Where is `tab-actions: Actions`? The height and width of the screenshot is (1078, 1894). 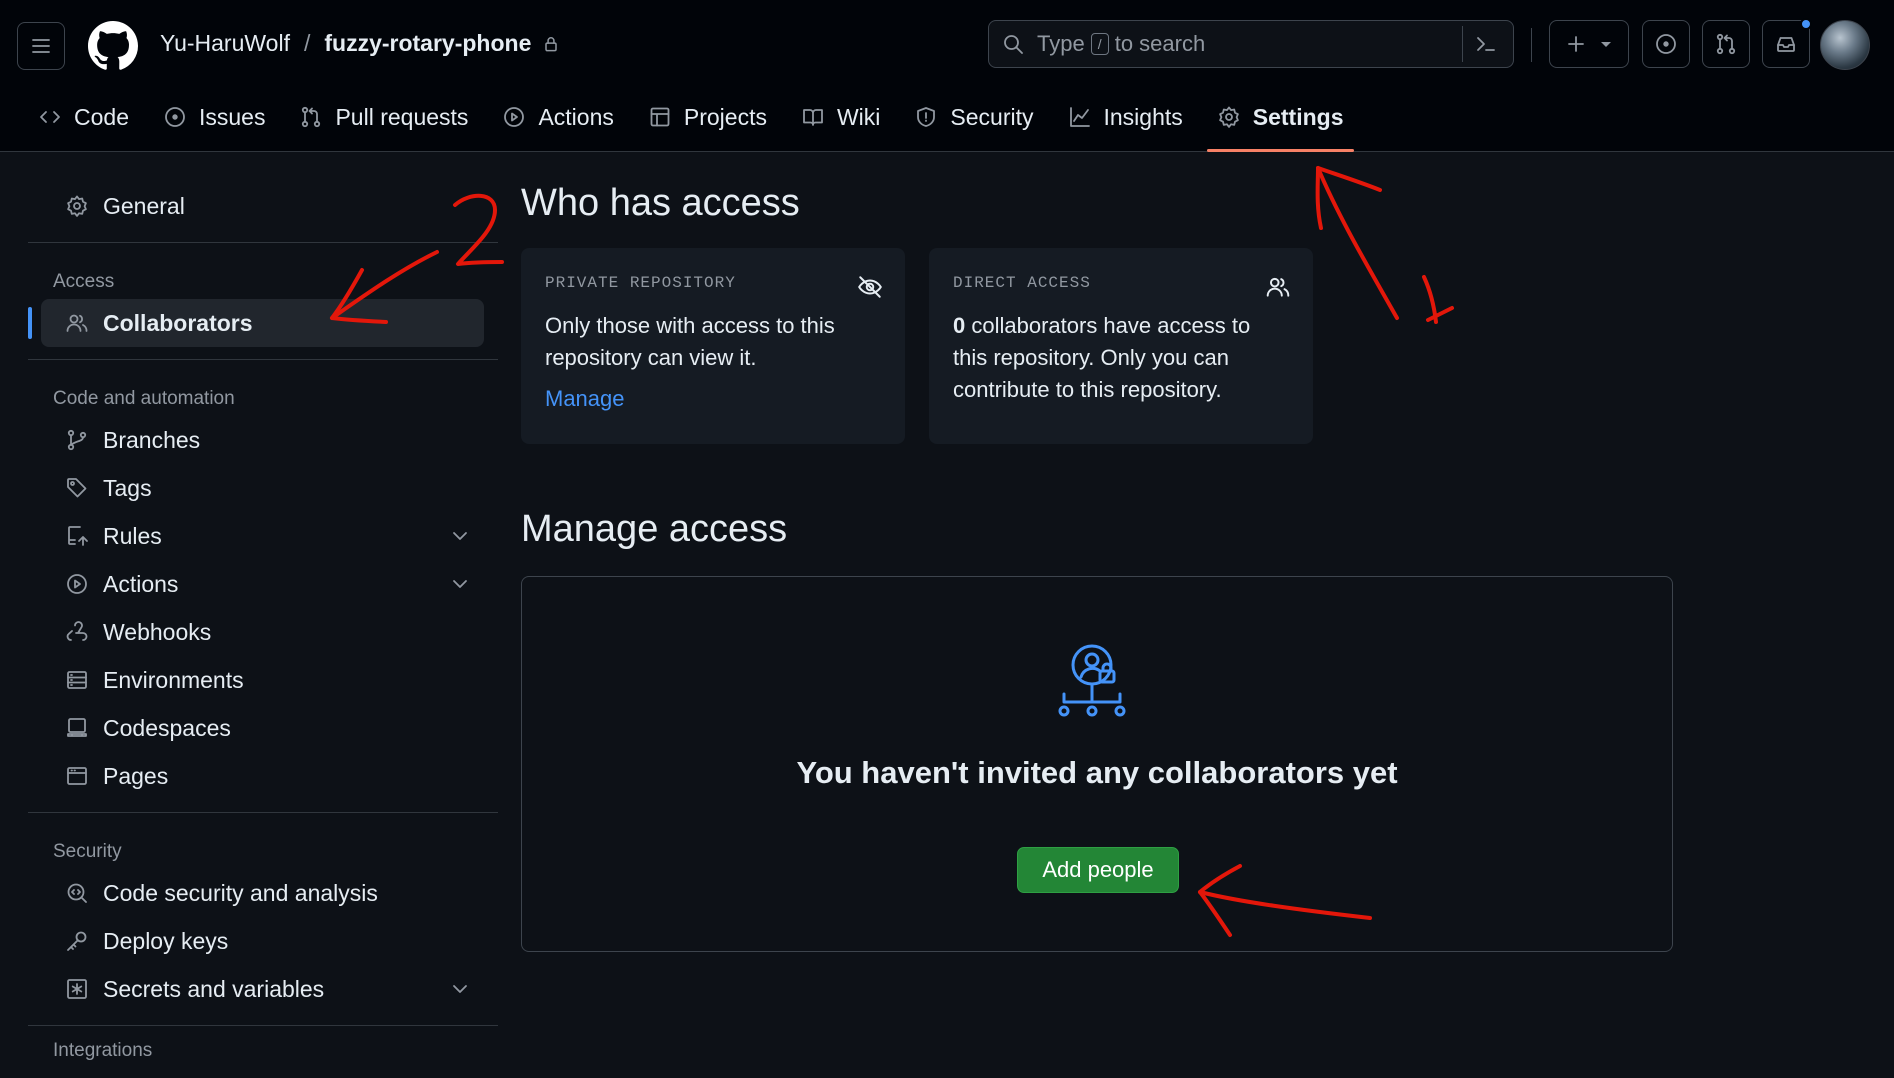
tab-actions: Actions is located at coordinates (557, 117).